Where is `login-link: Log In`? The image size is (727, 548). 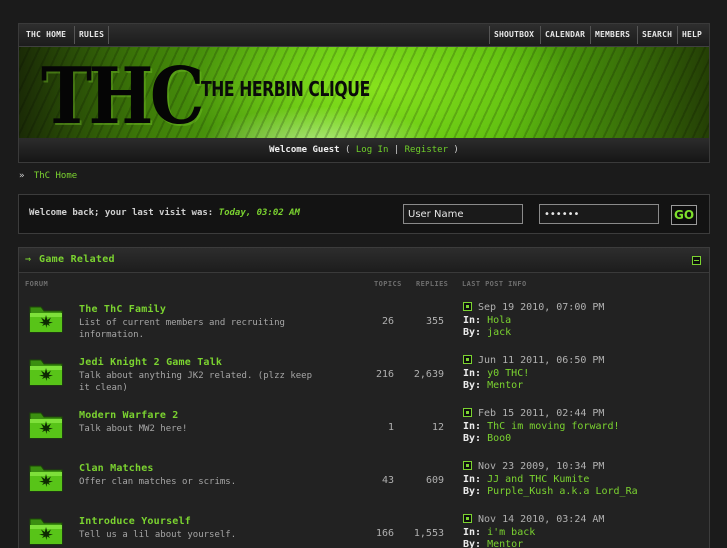 login-link: Log In is located at coordinates (372, 150).